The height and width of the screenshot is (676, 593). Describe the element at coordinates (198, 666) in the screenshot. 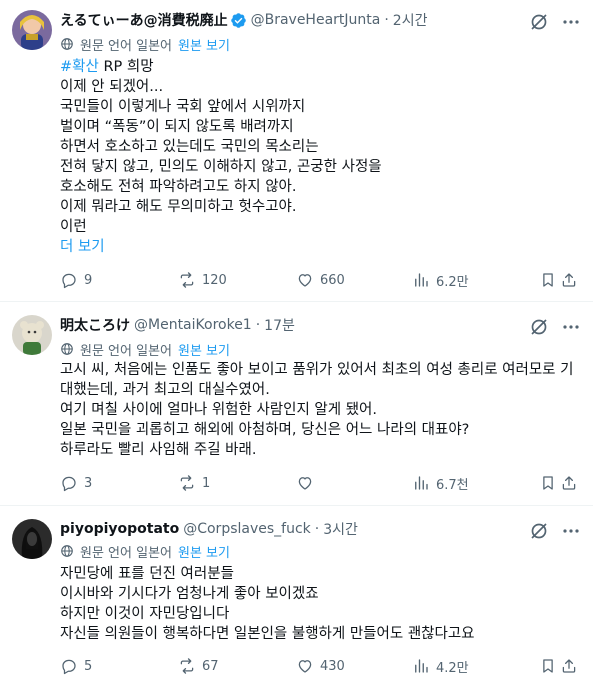

I see `repost-button: 67` at that location.